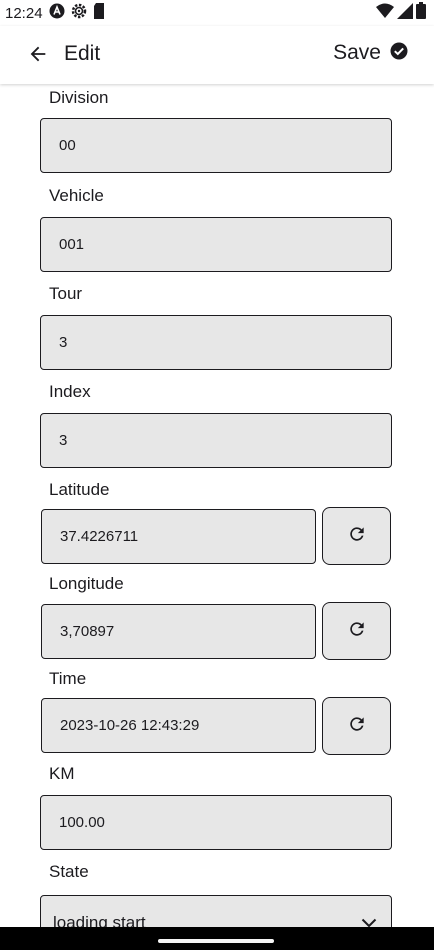  Describe the element at coordinates (217, 938) in the screenshot. I see `navigation-bar` at that location.